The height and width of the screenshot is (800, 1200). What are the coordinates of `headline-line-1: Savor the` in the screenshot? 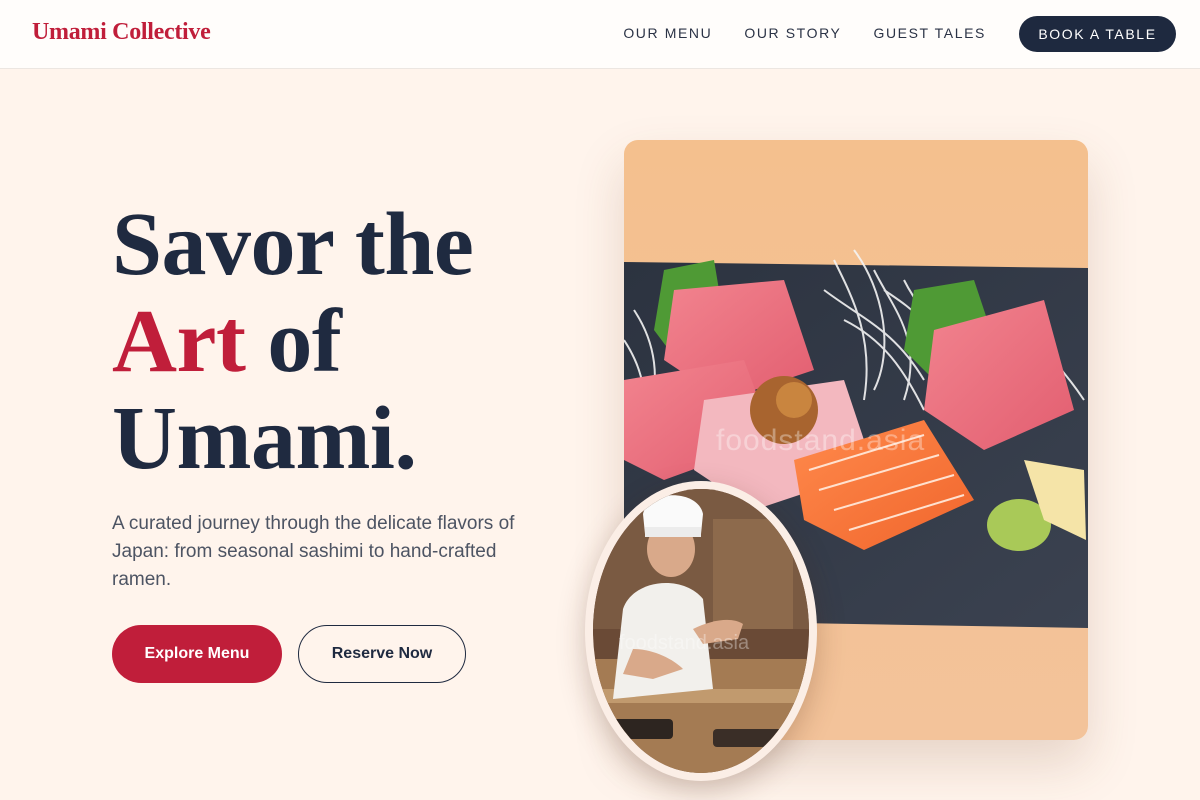 It's located at (293, 244).